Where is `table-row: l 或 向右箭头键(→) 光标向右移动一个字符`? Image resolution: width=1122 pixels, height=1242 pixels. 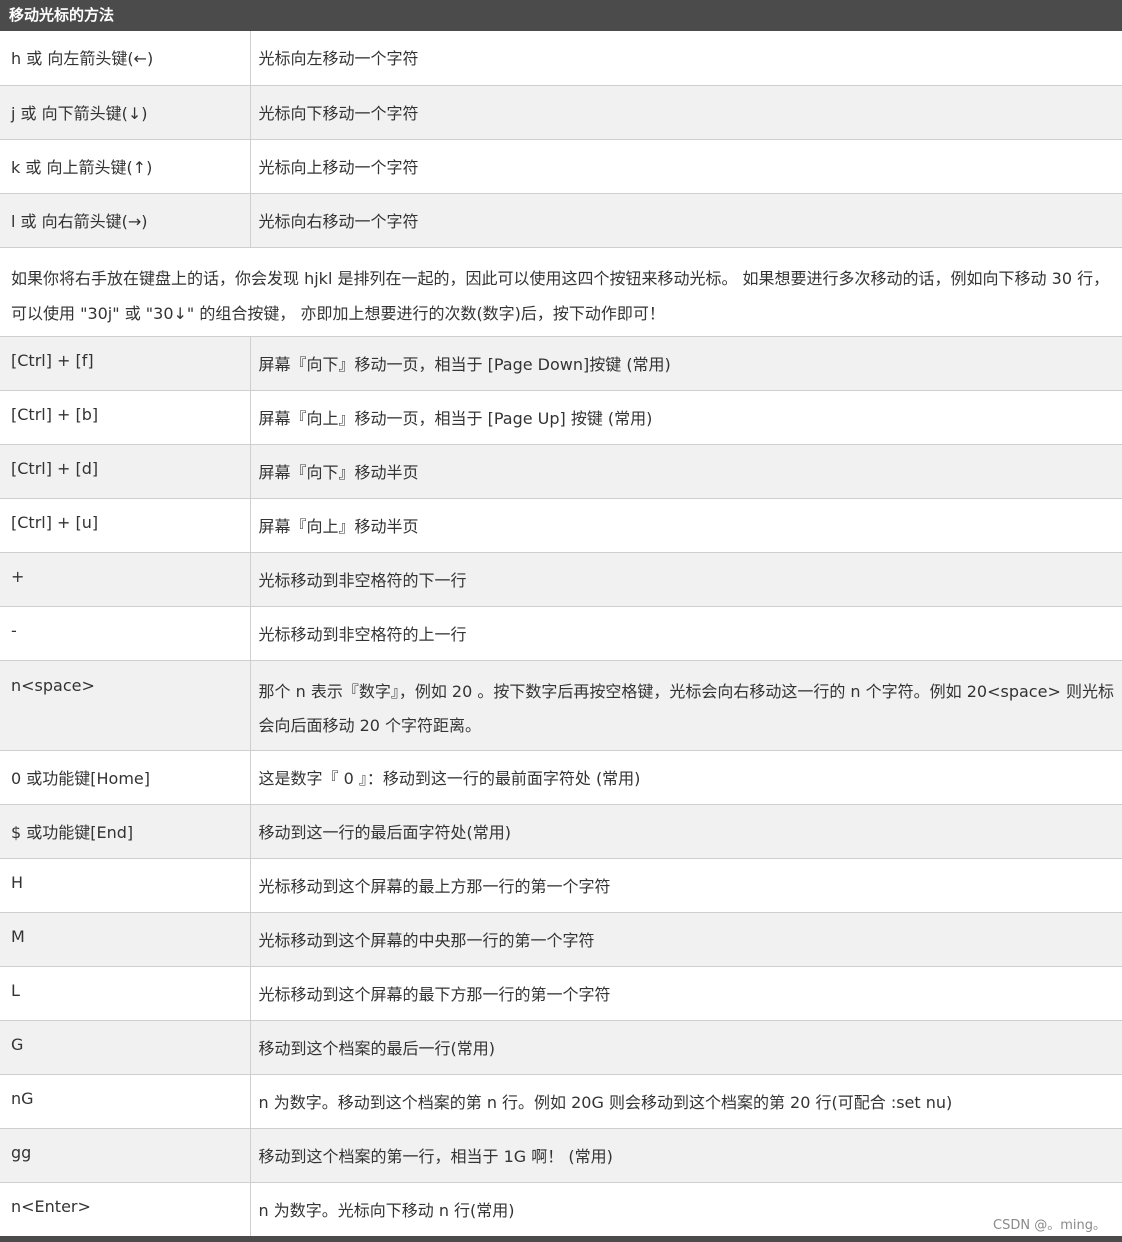 table-row: l 或 向右箭头键(→) 光标向右移动一个字符 is located at coordinates (561, 220).